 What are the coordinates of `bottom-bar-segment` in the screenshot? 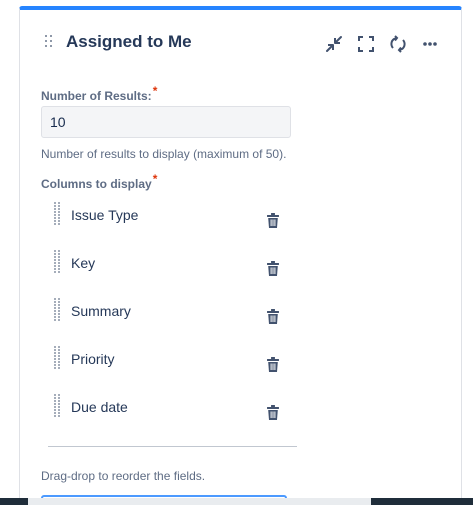 It's located at (199, 501).